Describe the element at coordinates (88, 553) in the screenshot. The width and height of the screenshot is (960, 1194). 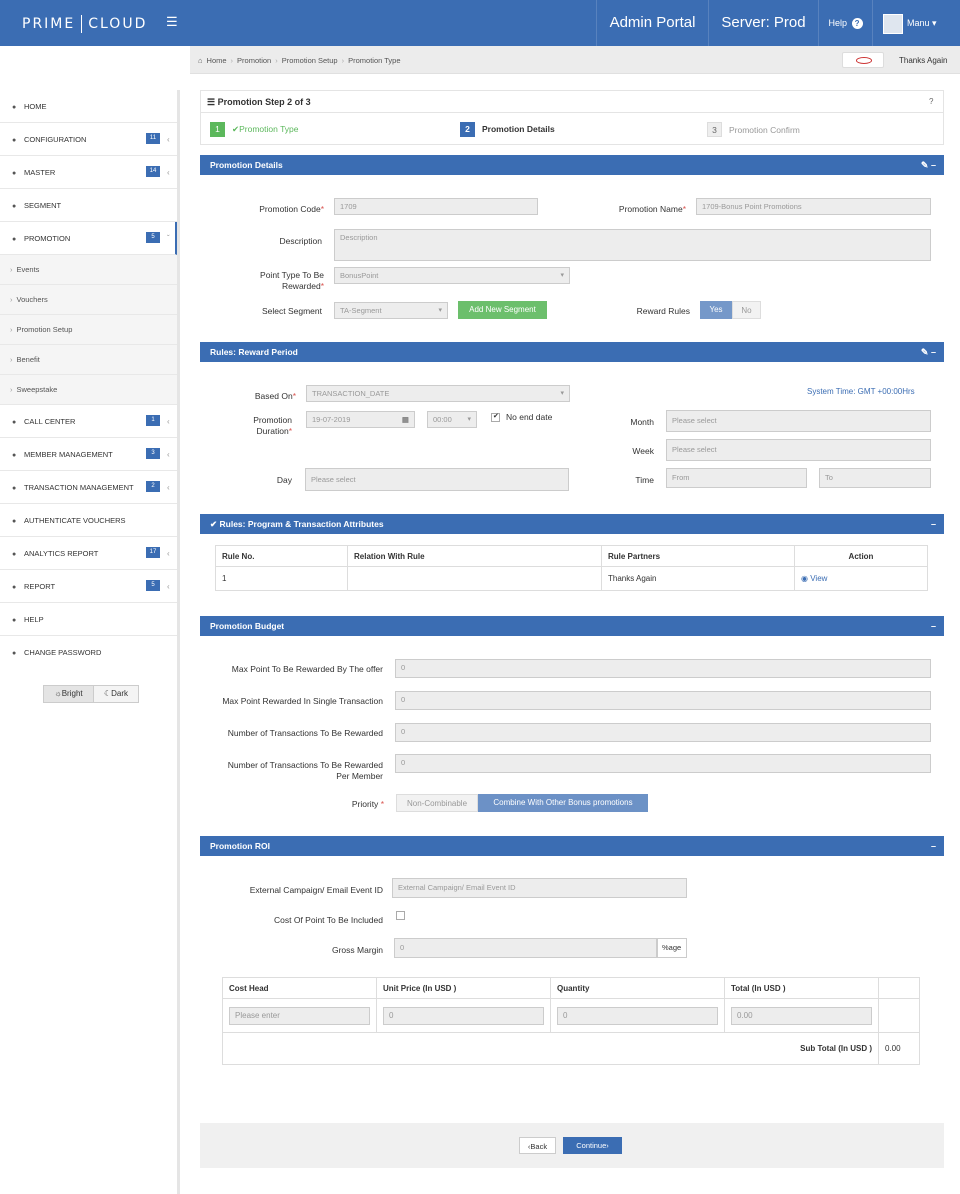
I see `sidebar-item-analytics-report: ● ANALYTICS REPORT 17 ‹` at that location.